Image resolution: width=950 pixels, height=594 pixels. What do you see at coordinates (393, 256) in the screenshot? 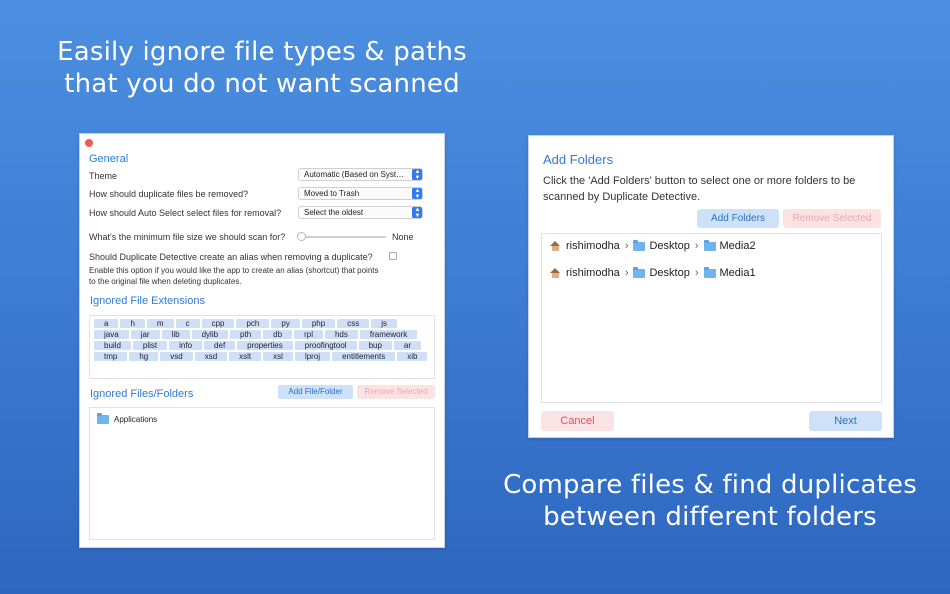
I see `alias-checkbox` at bounding box center [393, 256].